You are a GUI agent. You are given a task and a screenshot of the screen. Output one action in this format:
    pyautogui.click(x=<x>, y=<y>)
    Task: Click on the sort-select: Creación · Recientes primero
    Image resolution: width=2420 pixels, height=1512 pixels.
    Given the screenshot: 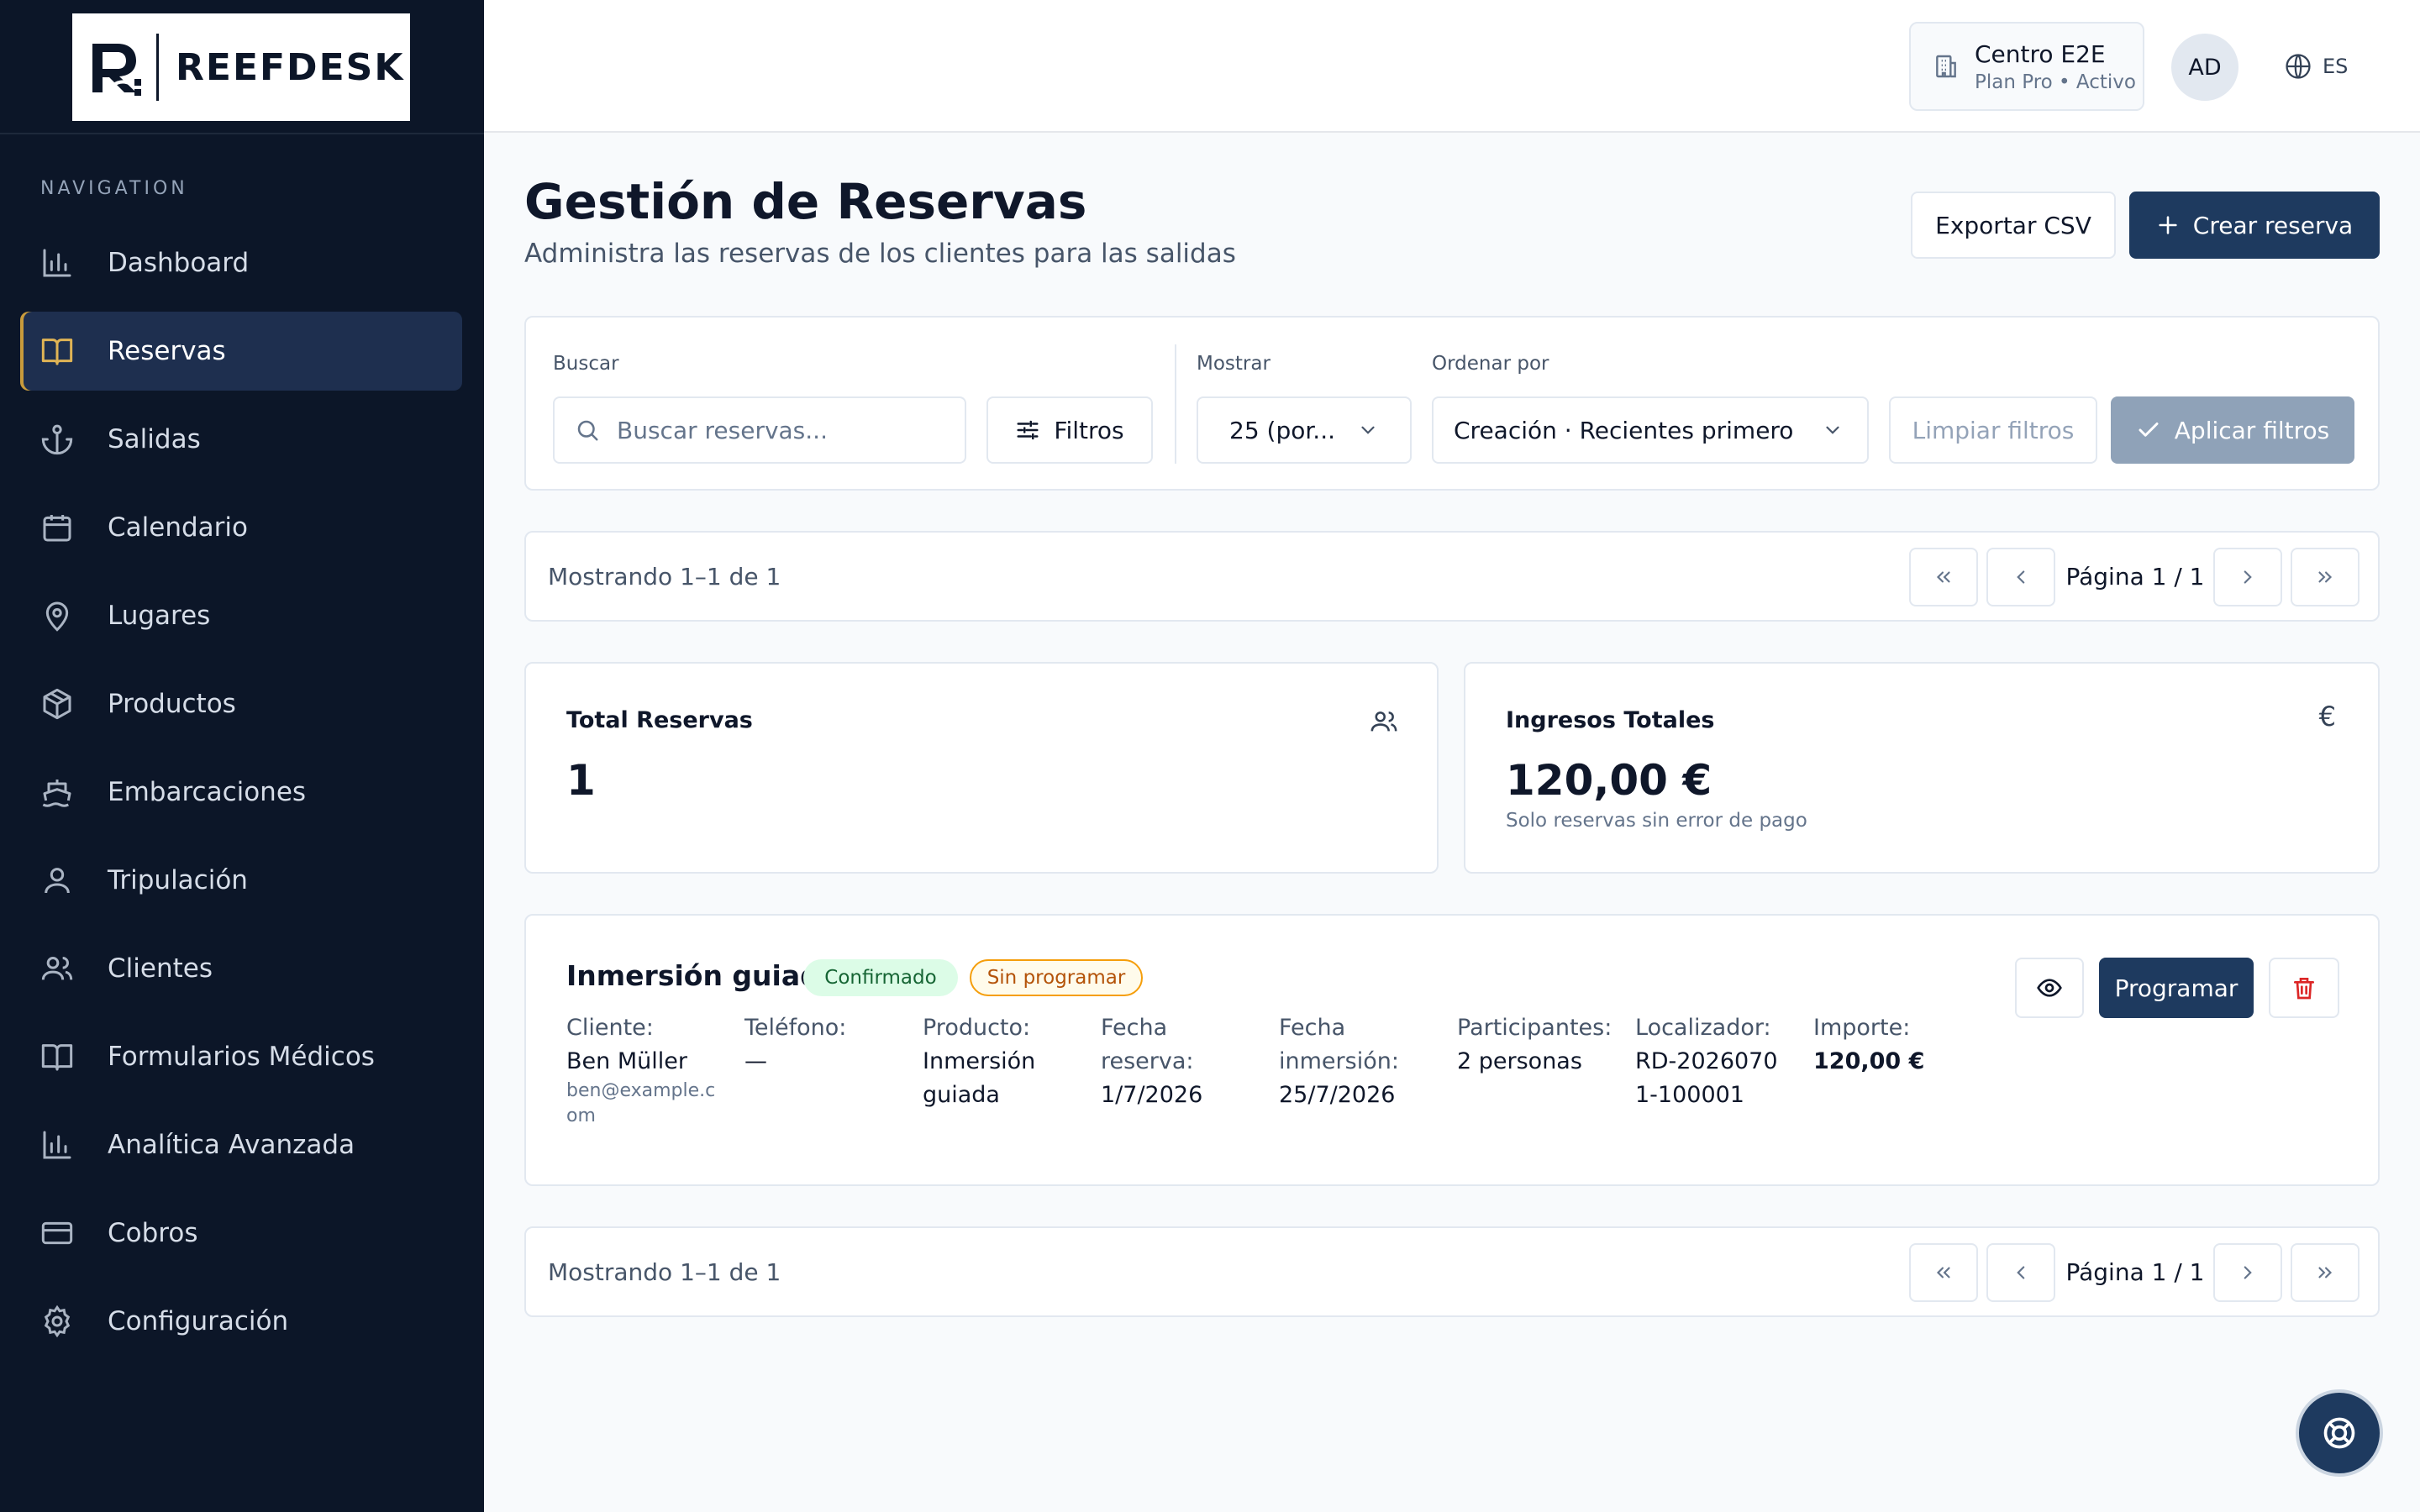 What is the action you would take?
    pyautogui.click(x=1650, y=430)
    